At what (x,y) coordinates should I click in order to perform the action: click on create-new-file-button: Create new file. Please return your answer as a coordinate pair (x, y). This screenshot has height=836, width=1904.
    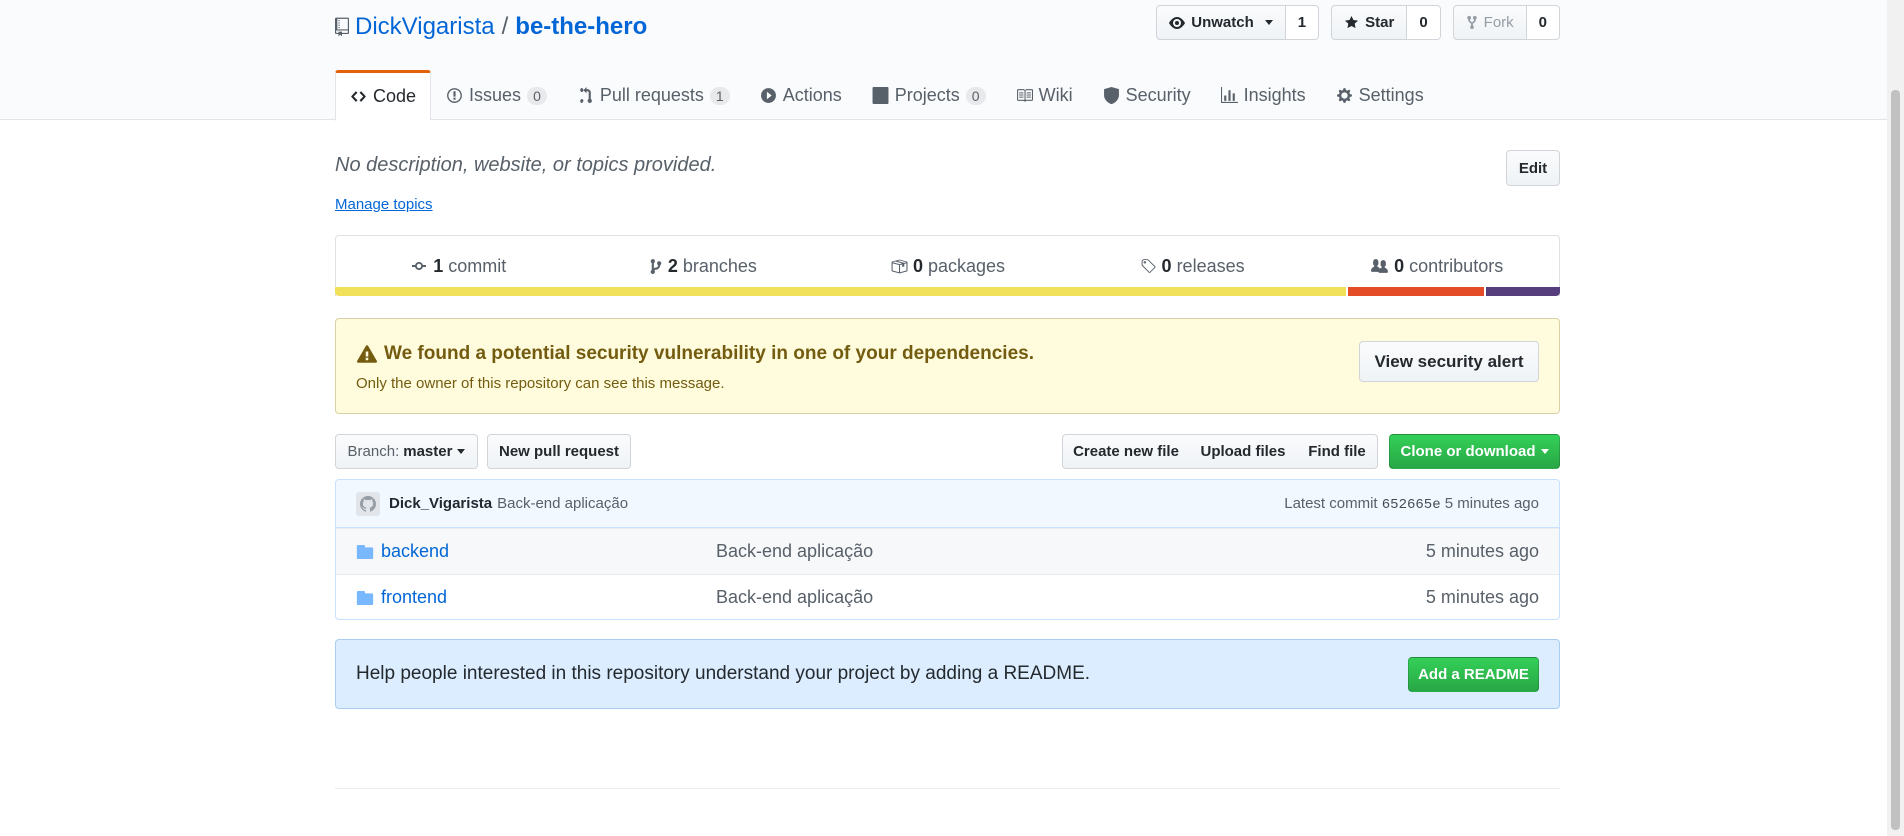
    Looking at the image, I should click on (1126, 451).